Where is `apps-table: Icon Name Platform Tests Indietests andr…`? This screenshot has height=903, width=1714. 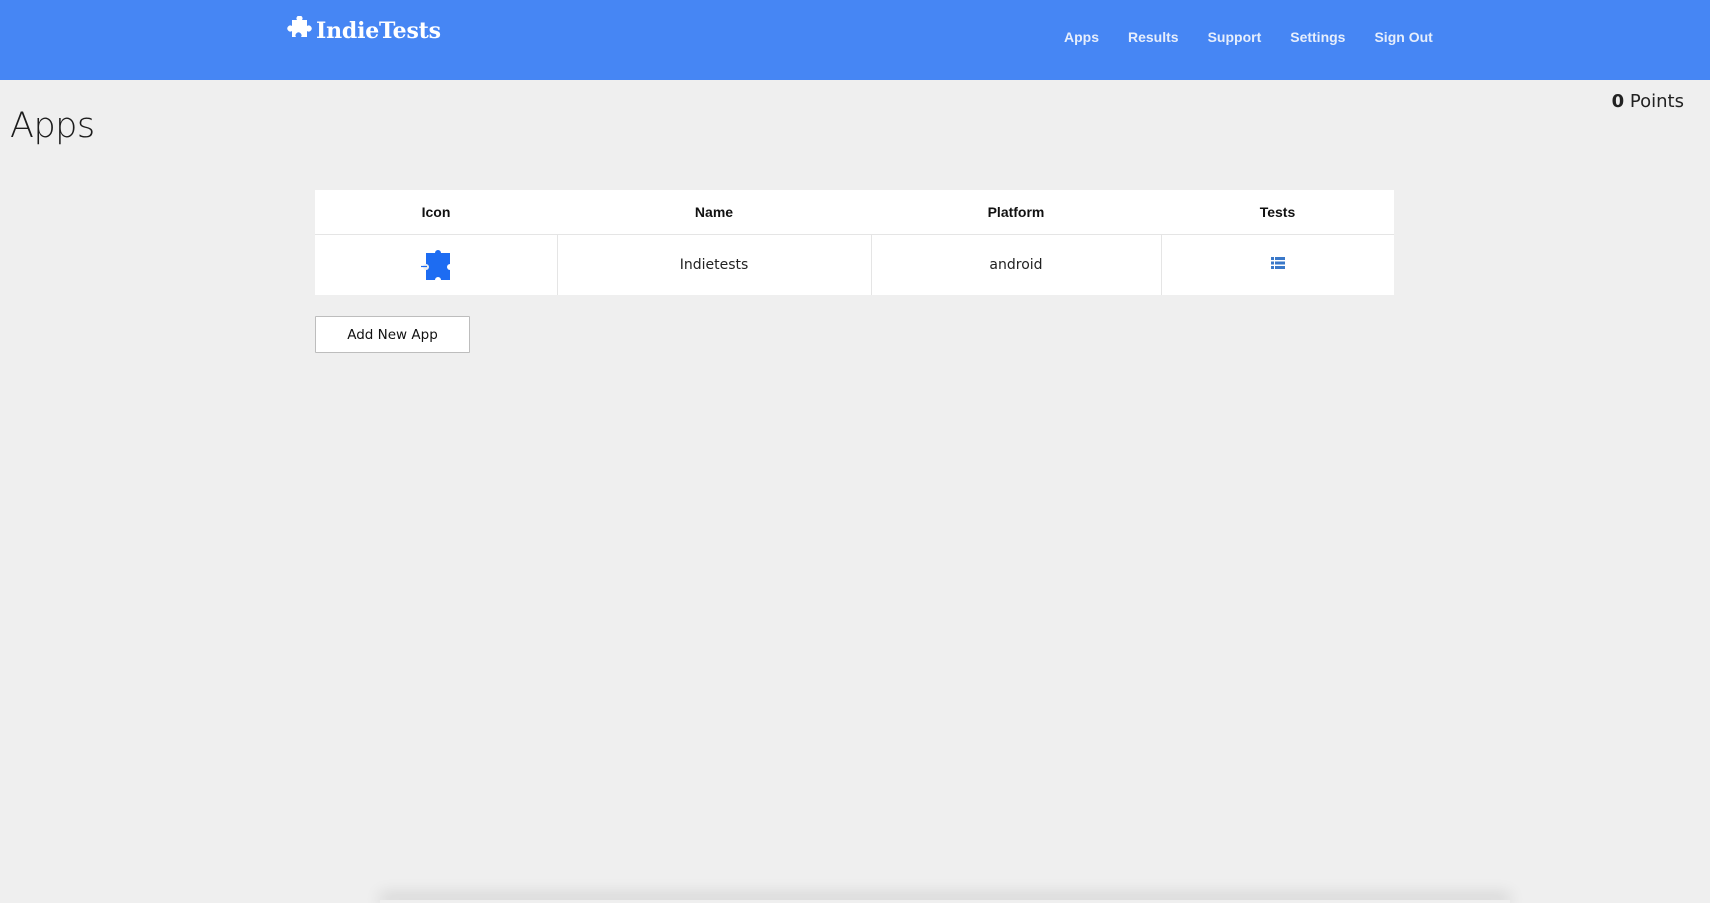
apps-table: Icon Name Platform Tests Indietests andr… is located at coordinates (854, 242).